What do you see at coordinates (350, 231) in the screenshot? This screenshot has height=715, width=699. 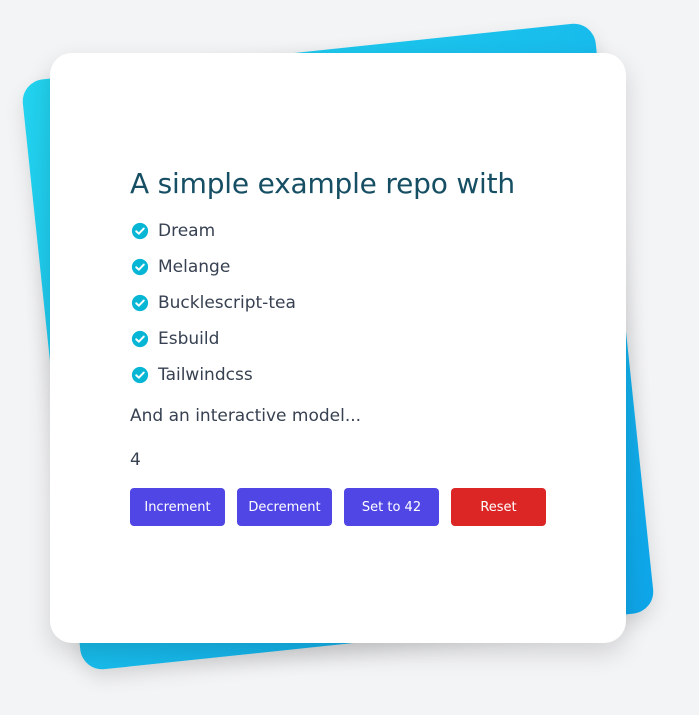 I see `feature-item-dream: Dream` at bounding box center [350, 231].